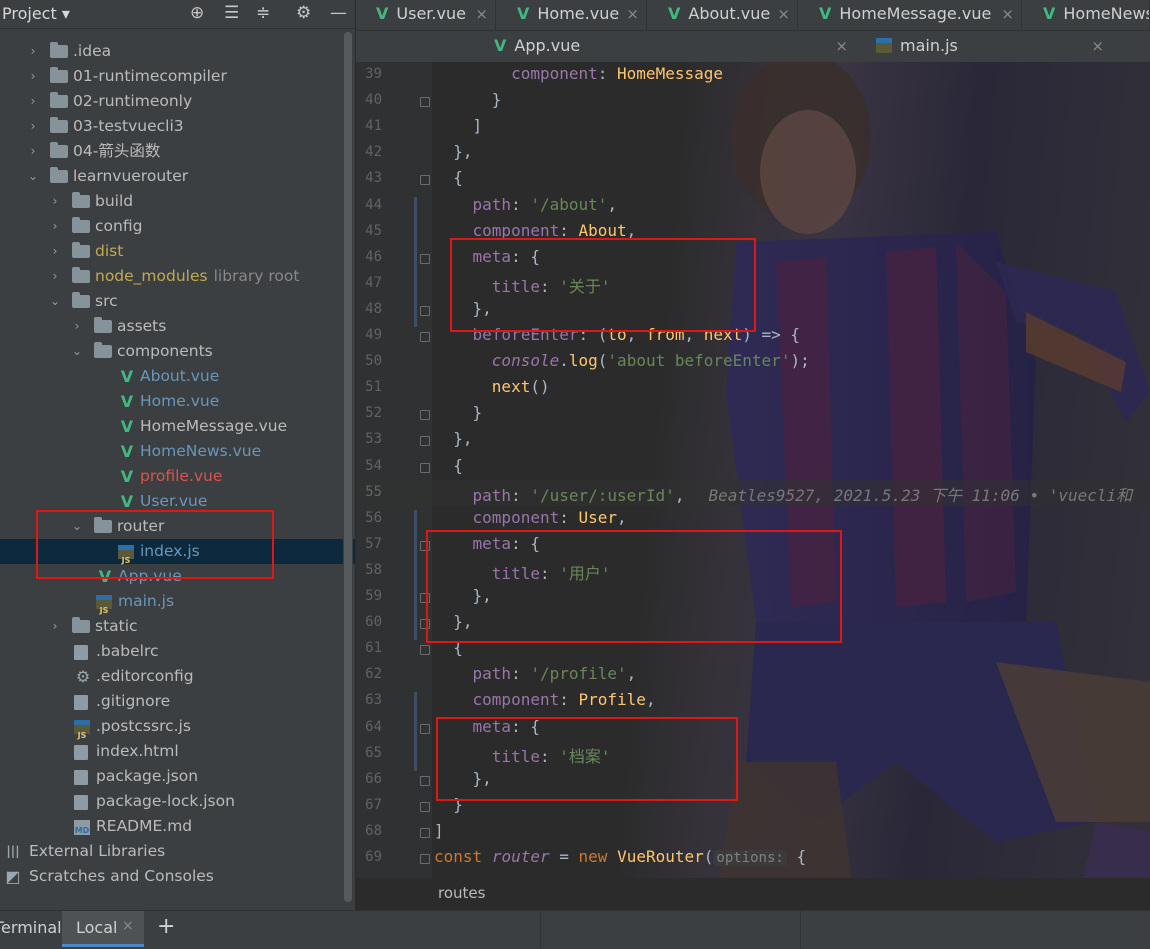 The width and height of the screenshot is (1150, 949). Describe the element at coordinates (59, 100) in the screenshot. I see `folder-icon` at that location.